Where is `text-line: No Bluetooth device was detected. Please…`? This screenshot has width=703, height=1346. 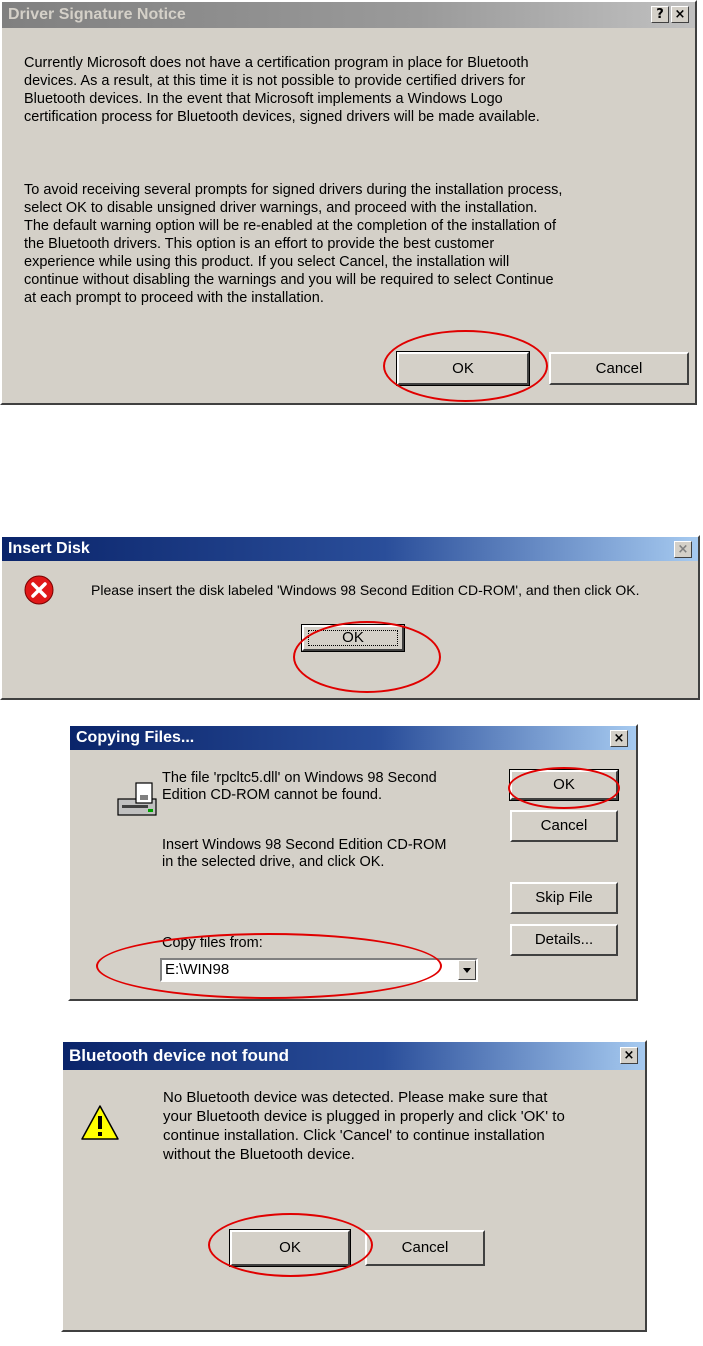 text-line: No Bluetooth device was detected. Please… is located at coordinates (355, 1097).